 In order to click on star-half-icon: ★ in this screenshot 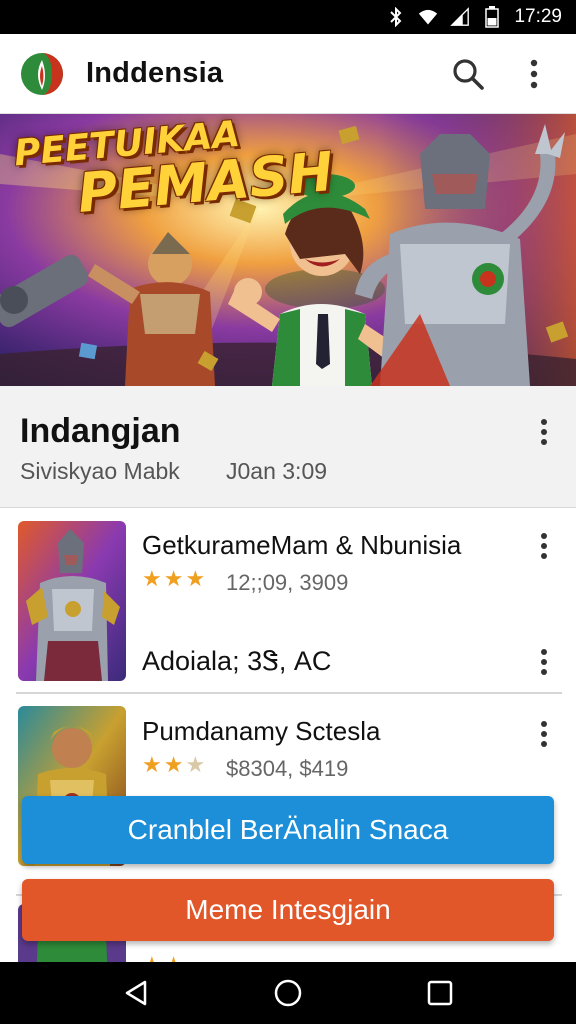, I will do `click(195, 764)`.